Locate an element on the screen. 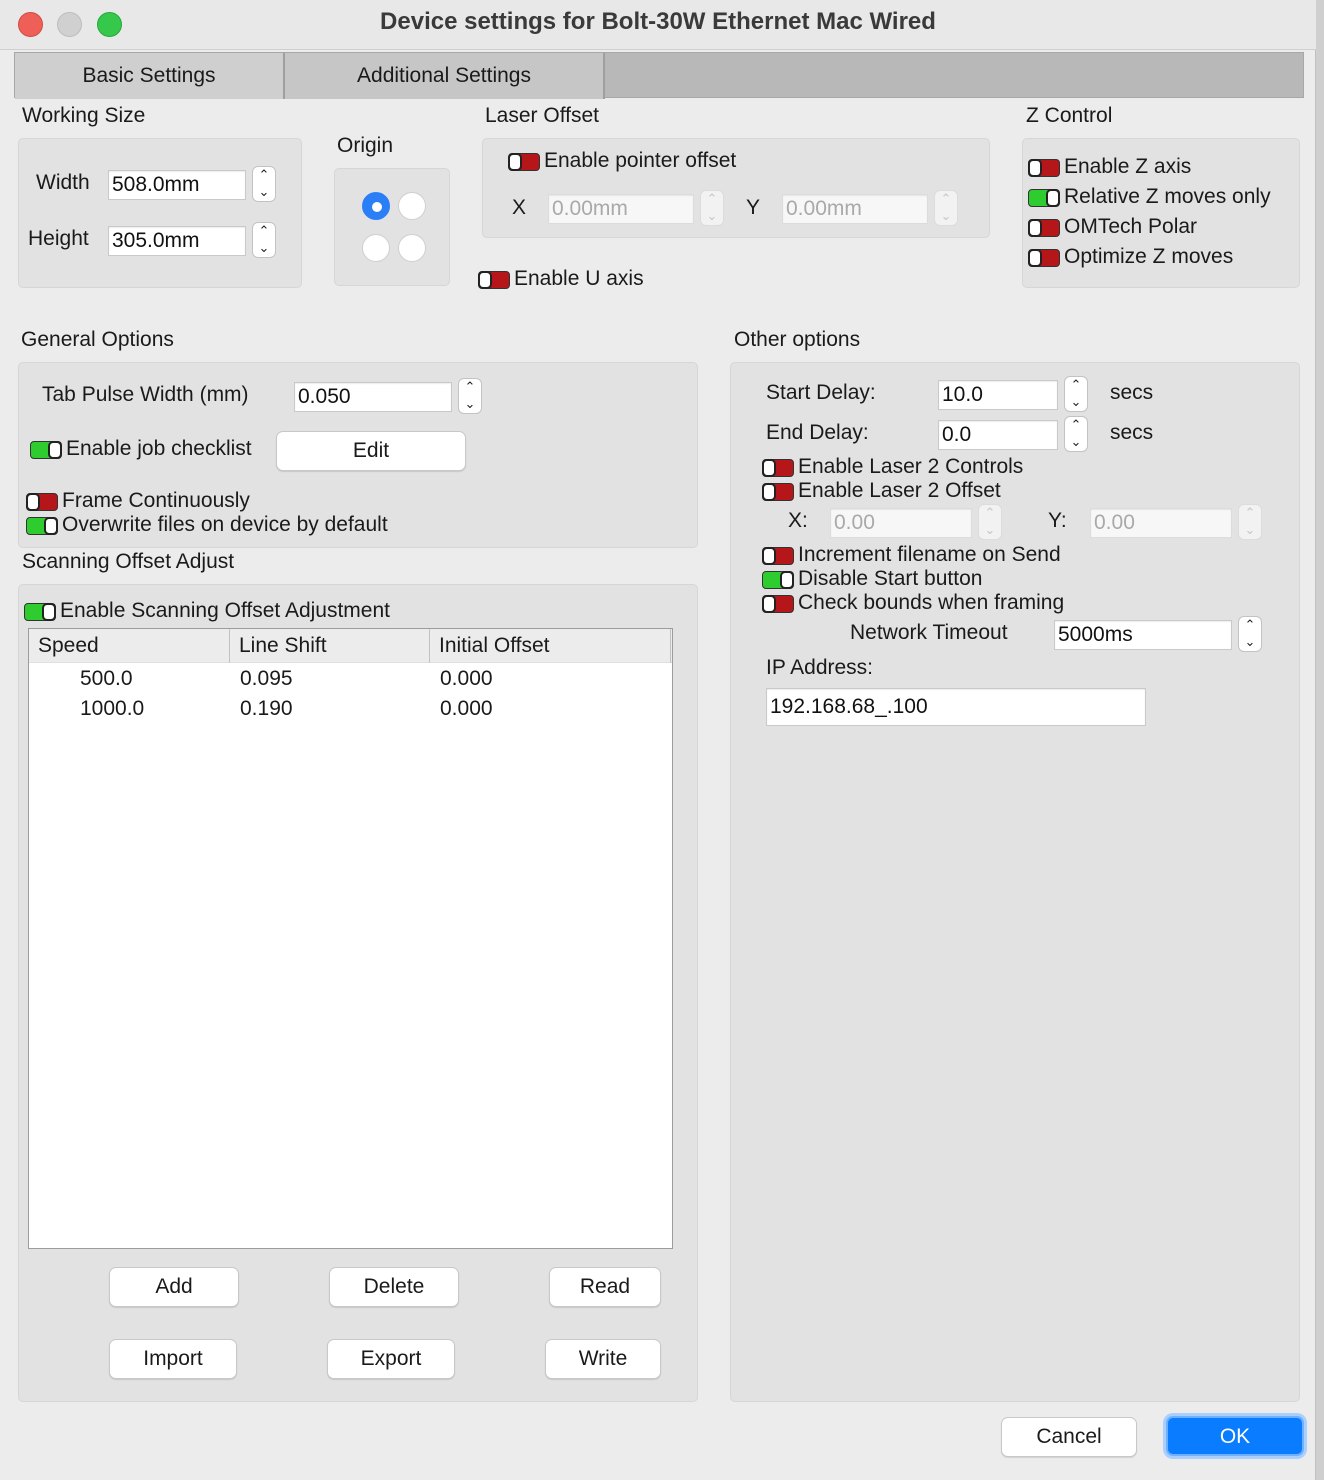 This screenshot has width=1324, height=1480. check-bounds-toggle is located at coordinates (778, 604).